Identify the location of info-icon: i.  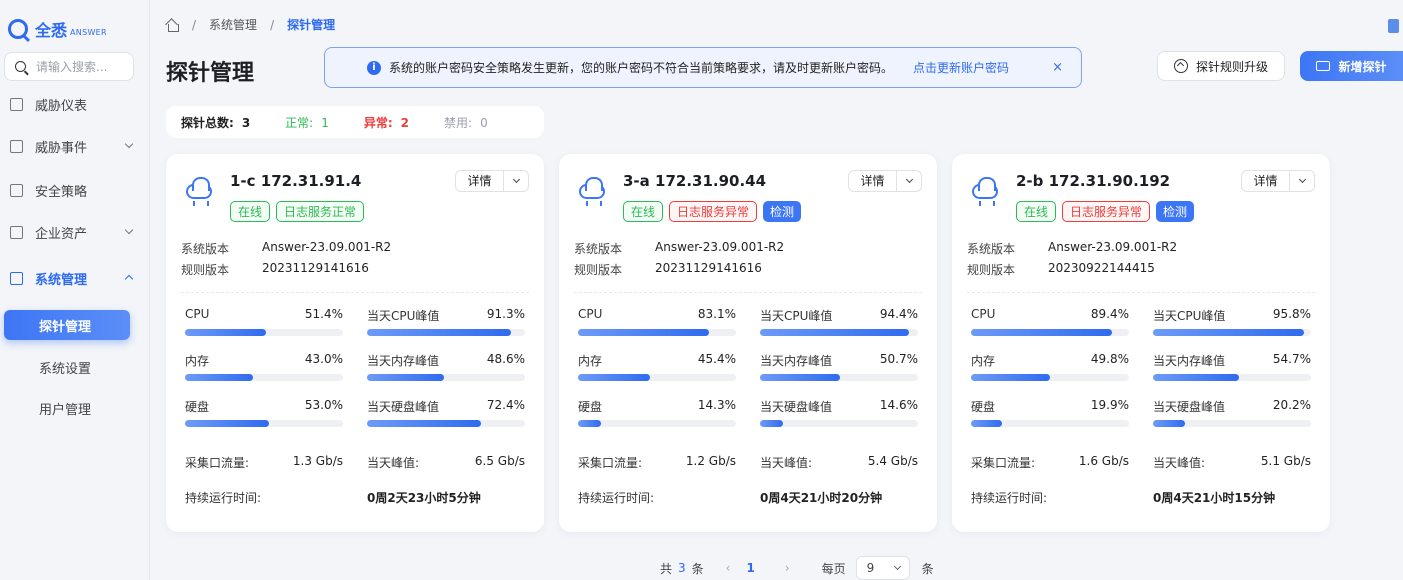
(374, 67).